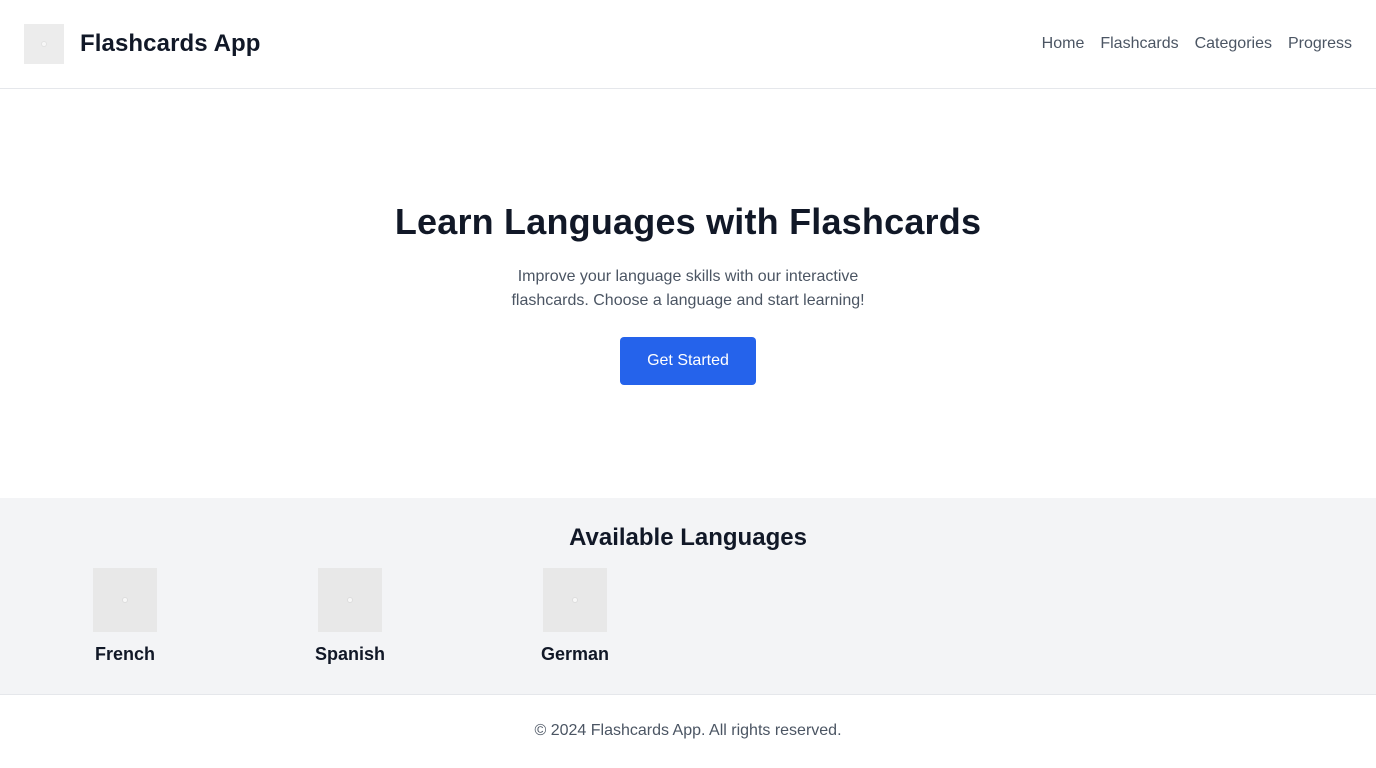  I want to click on language-name: German, so click(575, 654).